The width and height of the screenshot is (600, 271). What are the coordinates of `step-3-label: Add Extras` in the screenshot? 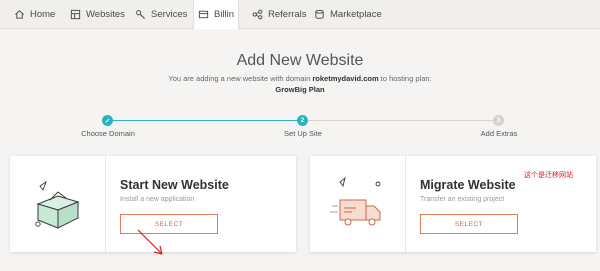 It's located at (499, 133).